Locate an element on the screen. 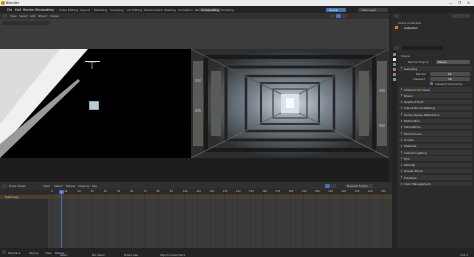 This screenshot has height=257, width=474. close-button: ✕ is located at coordinates (468, 3).